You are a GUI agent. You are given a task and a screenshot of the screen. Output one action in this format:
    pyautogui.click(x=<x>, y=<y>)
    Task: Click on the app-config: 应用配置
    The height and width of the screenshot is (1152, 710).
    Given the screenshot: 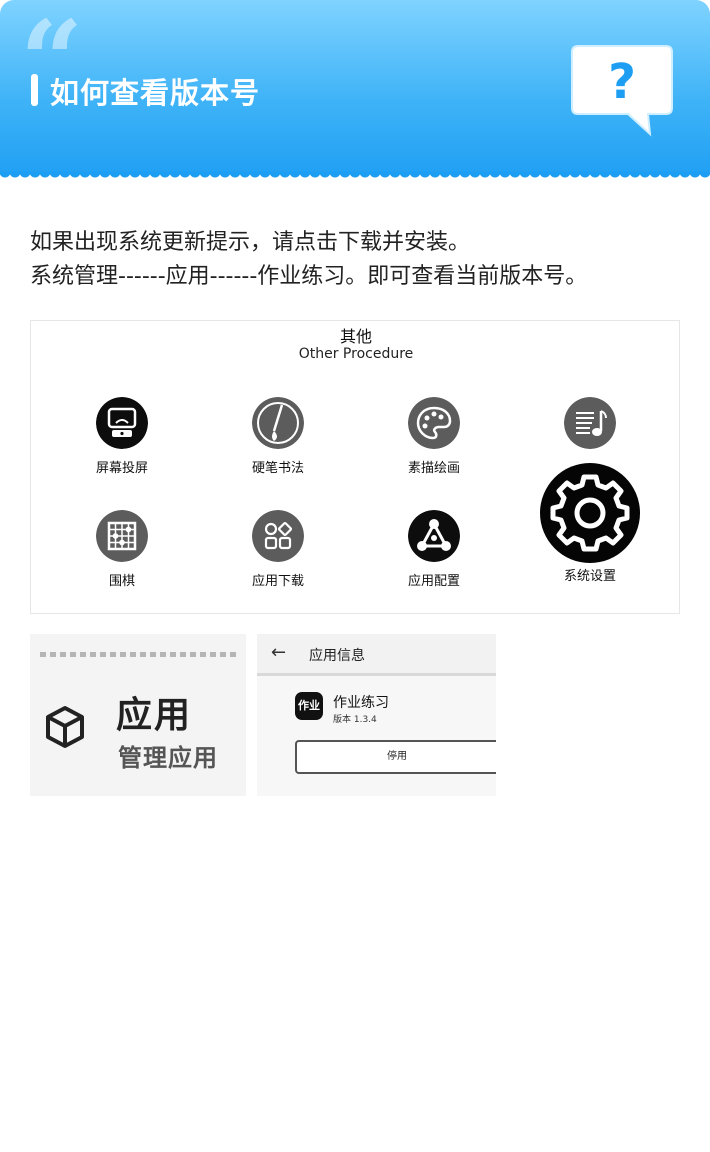 What is the action you would take?
    pyautogui.click(x=434, y=549)
    